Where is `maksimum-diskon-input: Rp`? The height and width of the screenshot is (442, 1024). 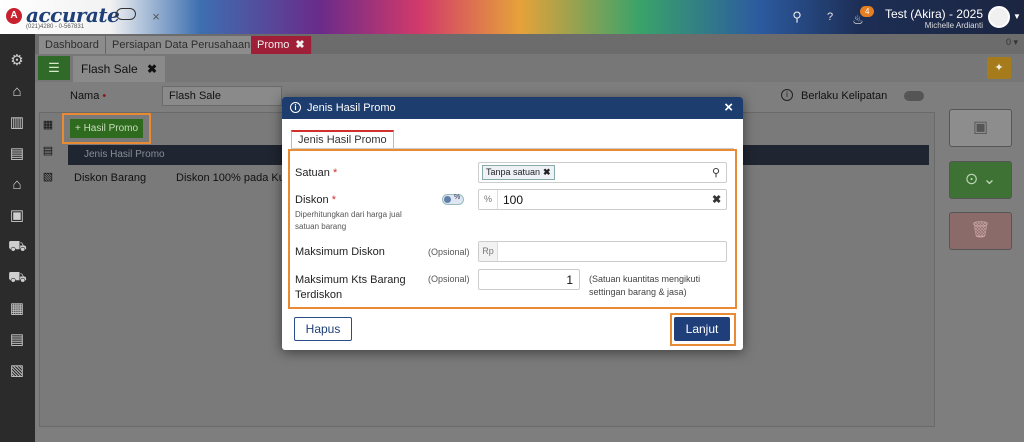 maksimum-diskon-input: Rp is located at coordinates (602, 251).